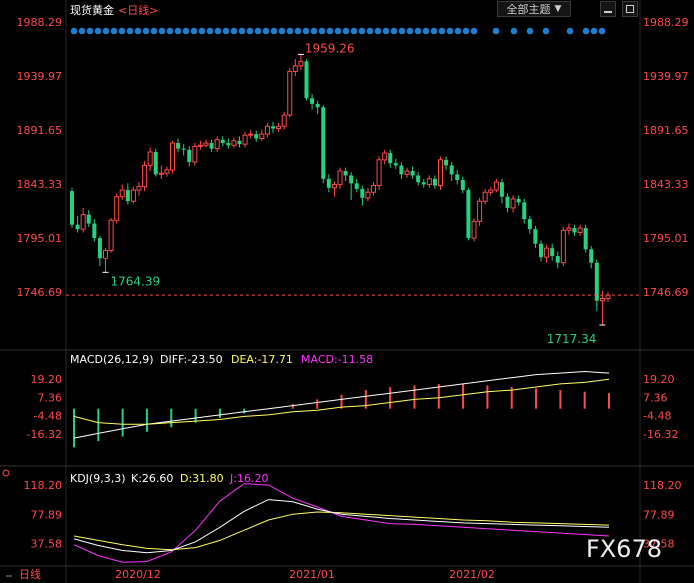 The width and height of the screenshot is (694, 583). Describe the element at coordinates (47, 379) in the screenshot. I see `macd-tick-left: 19.20` at that location.